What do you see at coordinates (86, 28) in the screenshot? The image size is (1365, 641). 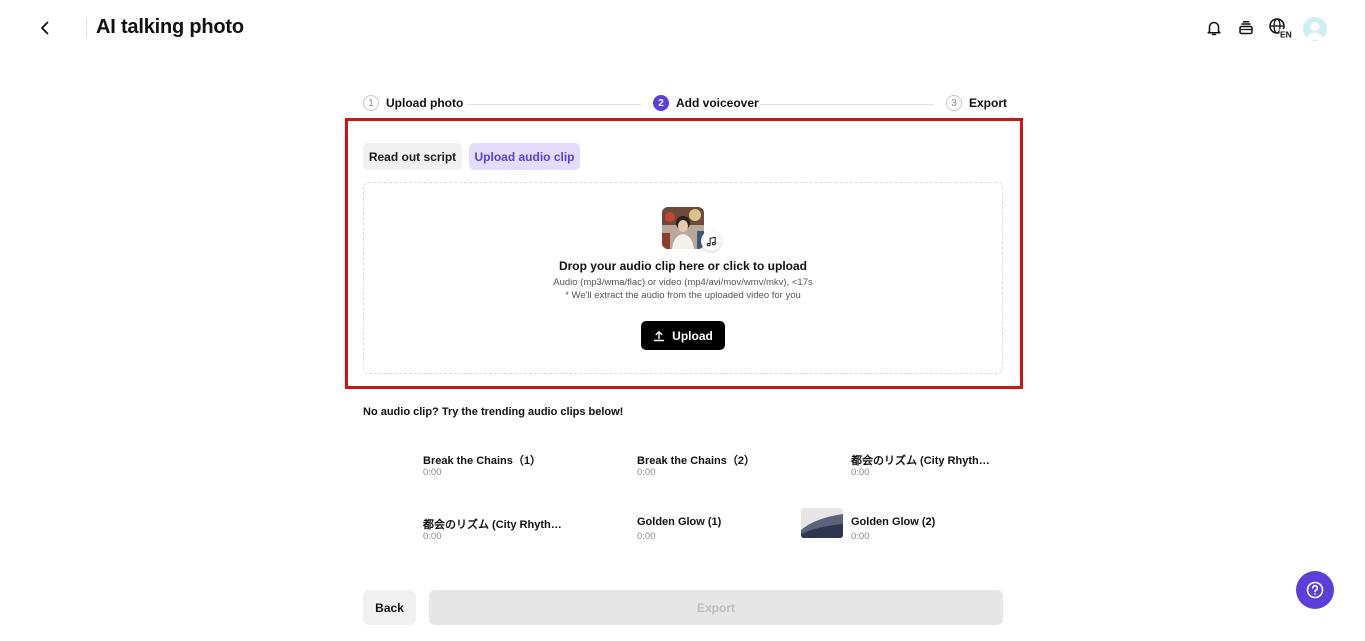 I see `header-divider` at bounding box center [86, 28].